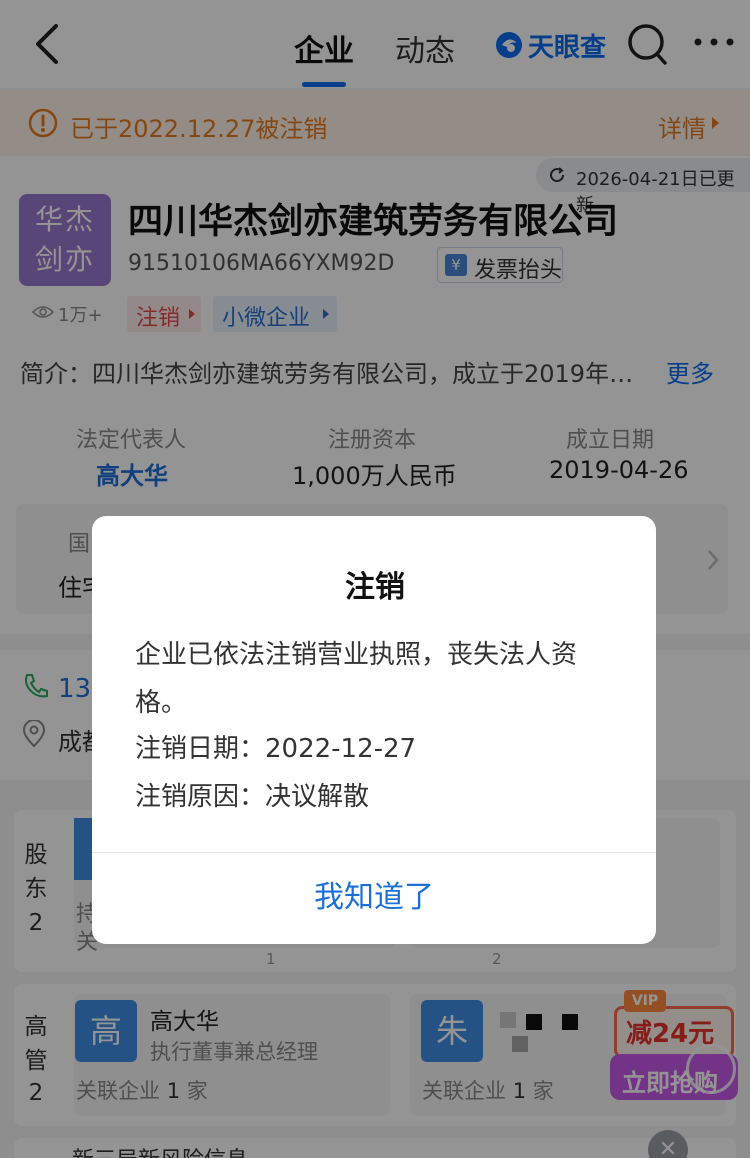  Describe the element at coordinates (252, 797) in the screenshot. I see `dialog-deregistration-reason: 注销原因：决议解散` at that location.